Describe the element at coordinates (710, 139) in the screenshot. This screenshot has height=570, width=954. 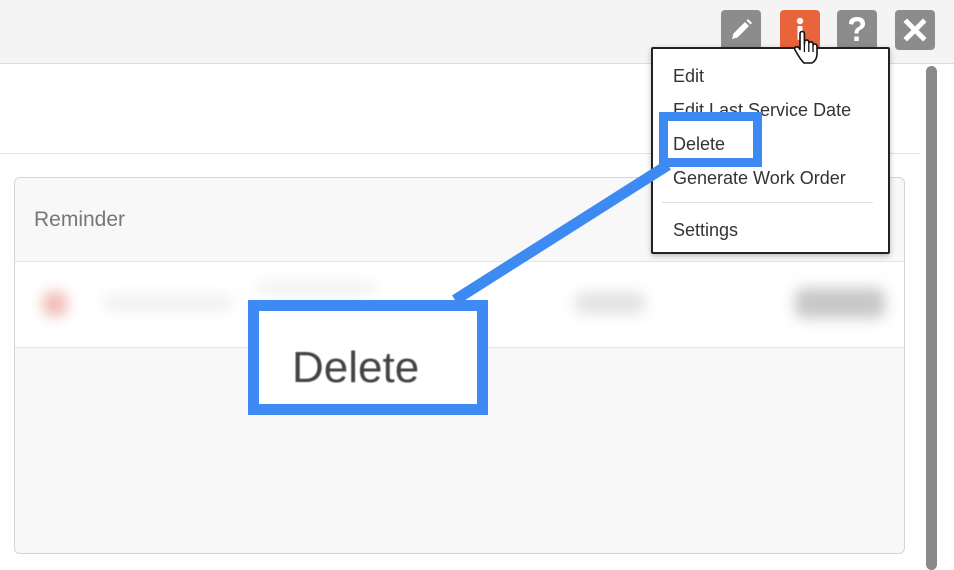
I see `delete-highlight-box` at that location.